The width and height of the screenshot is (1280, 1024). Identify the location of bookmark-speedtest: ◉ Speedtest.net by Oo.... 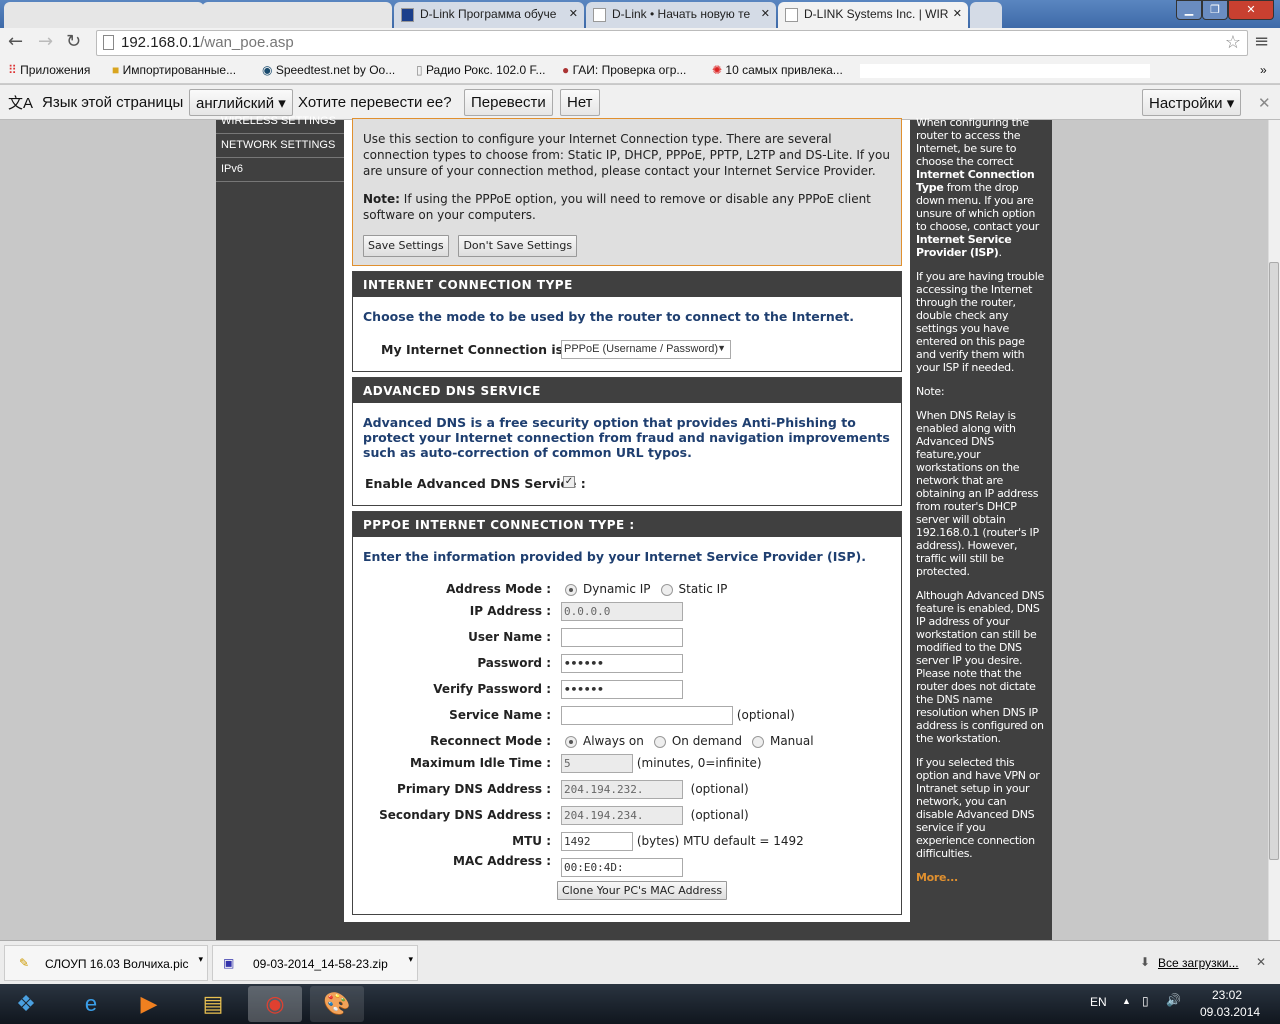
(328, 70).